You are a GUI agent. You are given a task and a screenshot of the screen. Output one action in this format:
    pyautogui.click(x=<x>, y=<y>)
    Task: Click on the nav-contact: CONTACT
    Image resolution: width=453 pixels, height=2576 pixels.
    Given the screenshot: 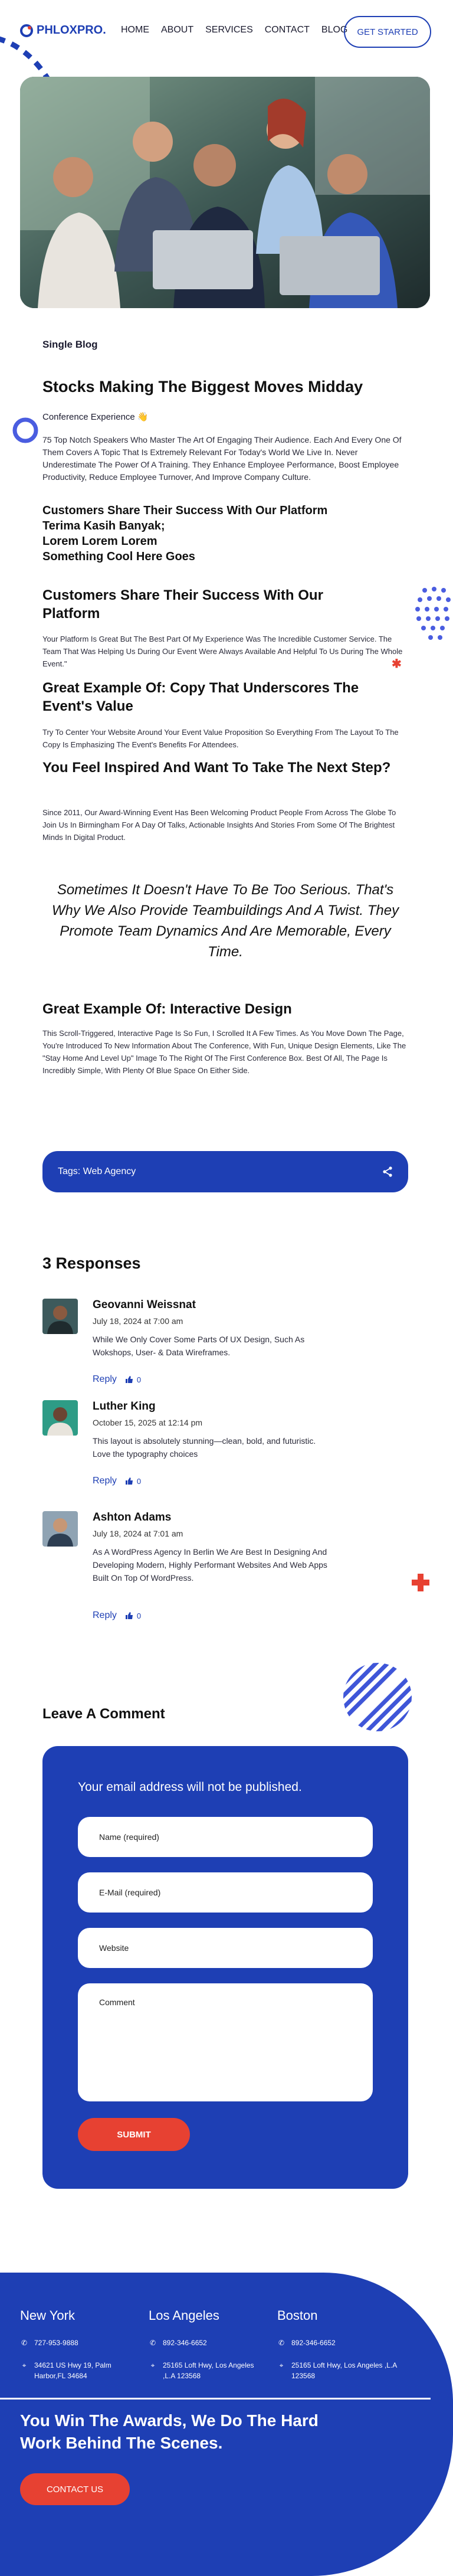 What is the action you would take?
    pyautogui.click(x=287, y=30)
    